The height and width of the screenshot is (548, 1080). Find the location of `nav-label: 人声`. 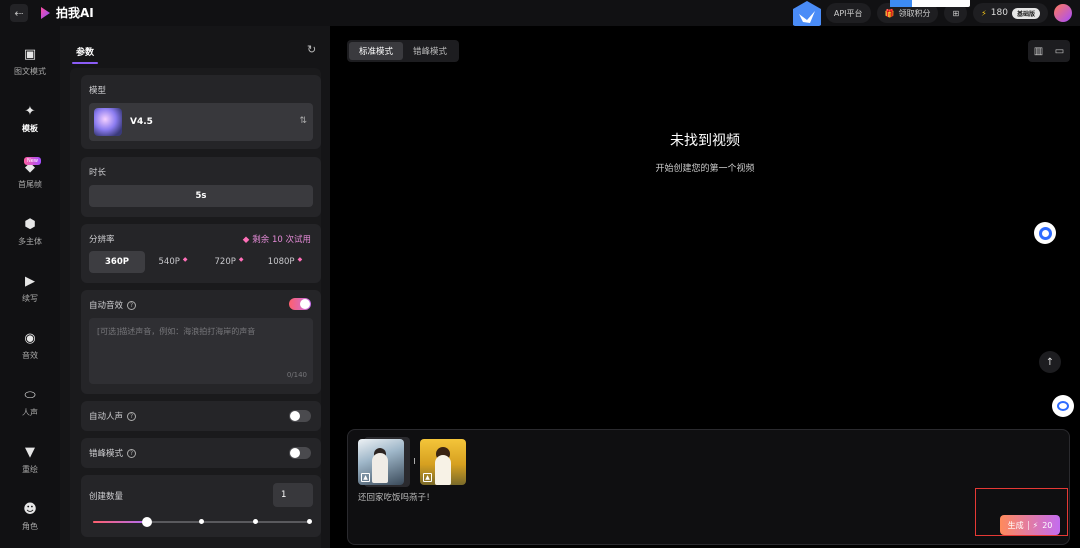

nav-label: 人声 is located at coordinates (30, 412).